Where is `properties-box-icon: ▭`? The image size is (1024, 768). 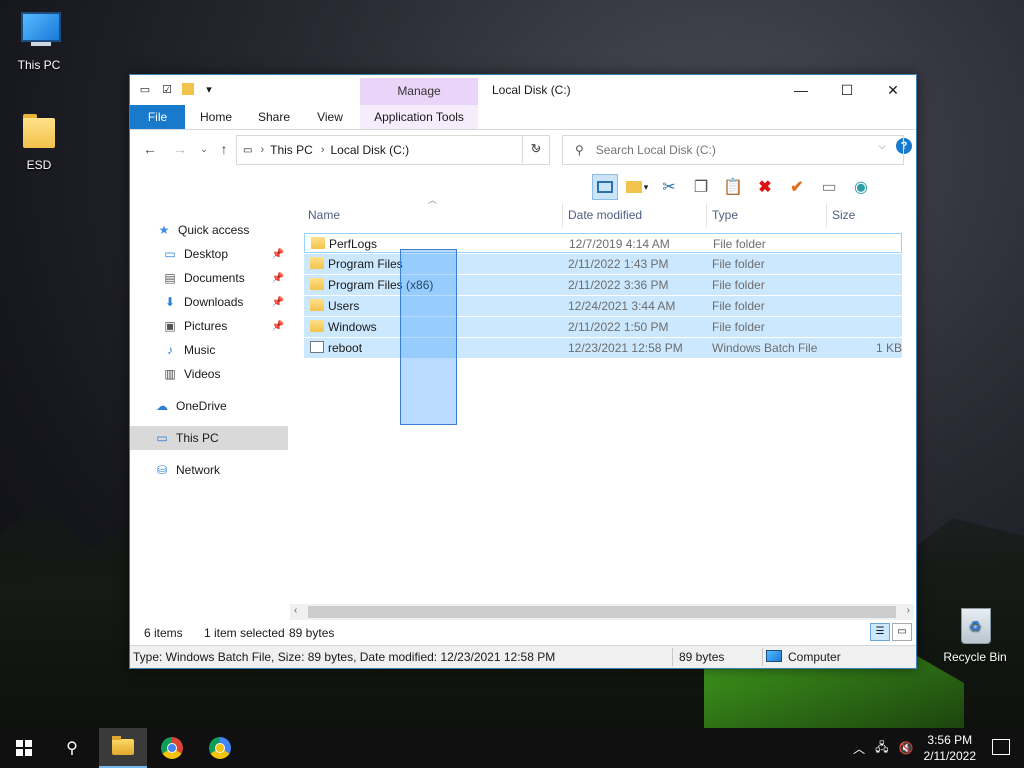
properties-box-icon: ▭ is located at coordinates (829, 187).